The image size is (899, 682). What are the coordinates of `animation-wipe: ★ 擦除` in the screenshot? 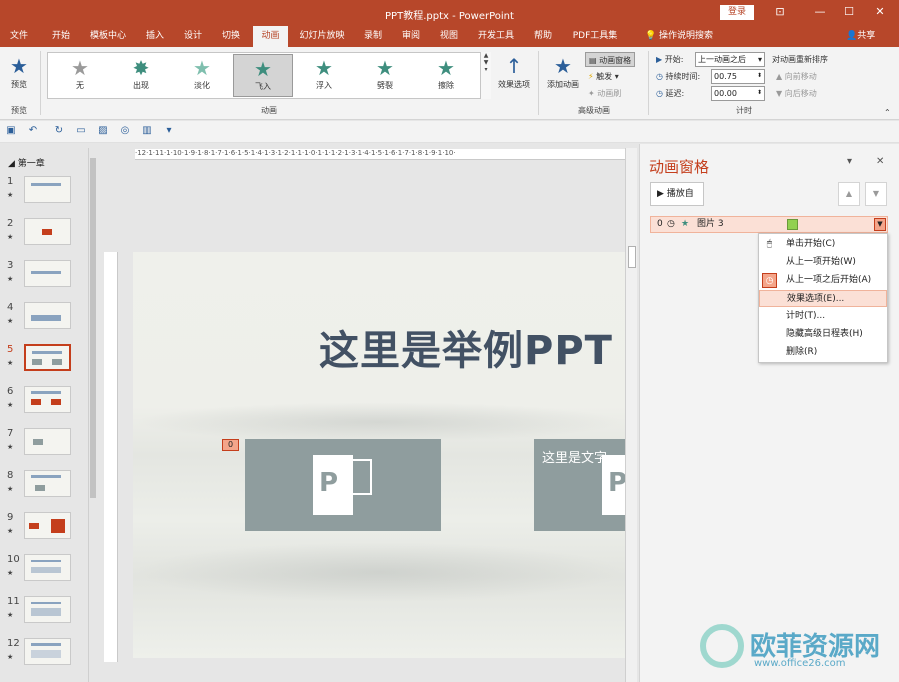 It's located at (446, 75).